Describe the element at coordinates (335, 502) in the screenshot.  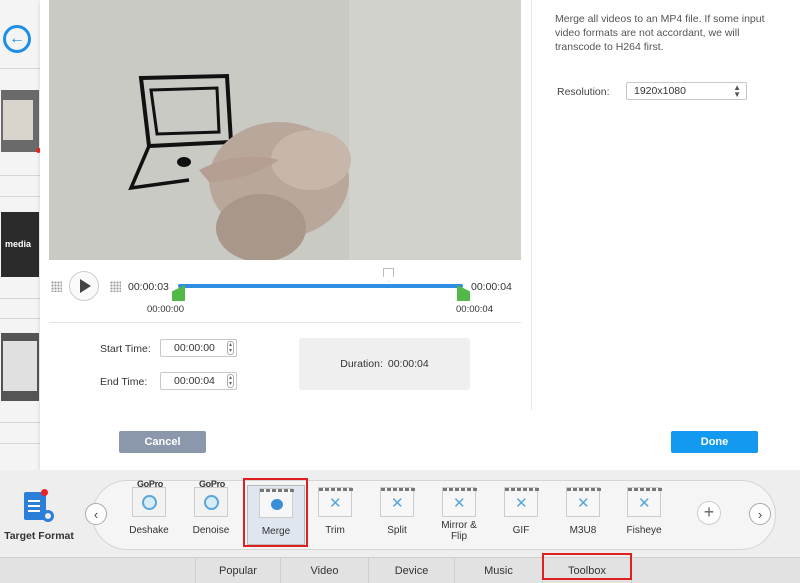
I see `trim-icon: ✕` at that location.